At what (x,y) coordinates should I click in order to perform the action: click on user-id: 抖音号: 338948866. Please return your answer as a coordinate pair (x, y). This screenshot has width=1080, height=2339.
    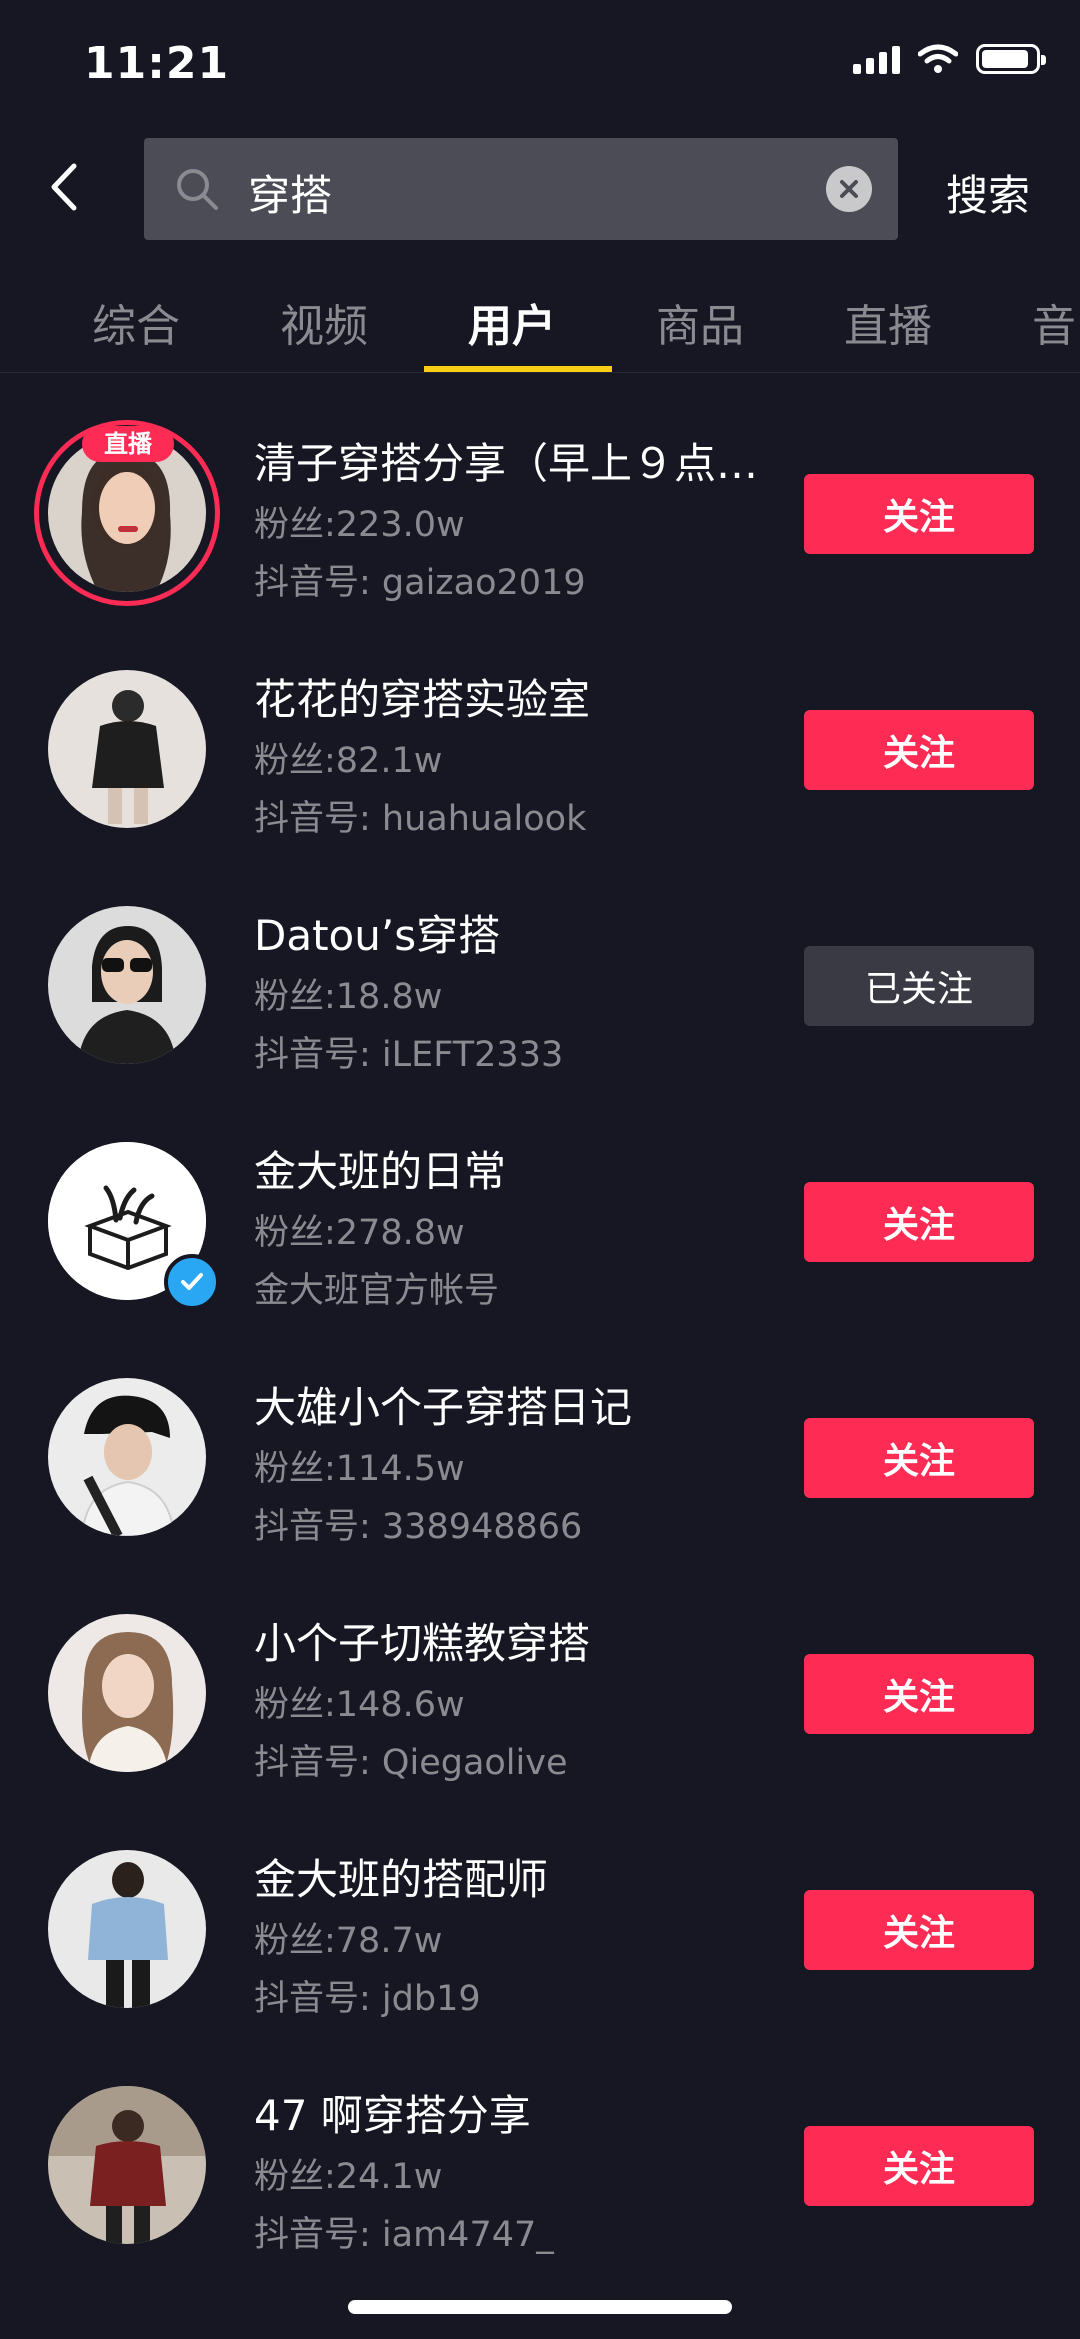
    Looking at the image, I should click on (418, 1527).